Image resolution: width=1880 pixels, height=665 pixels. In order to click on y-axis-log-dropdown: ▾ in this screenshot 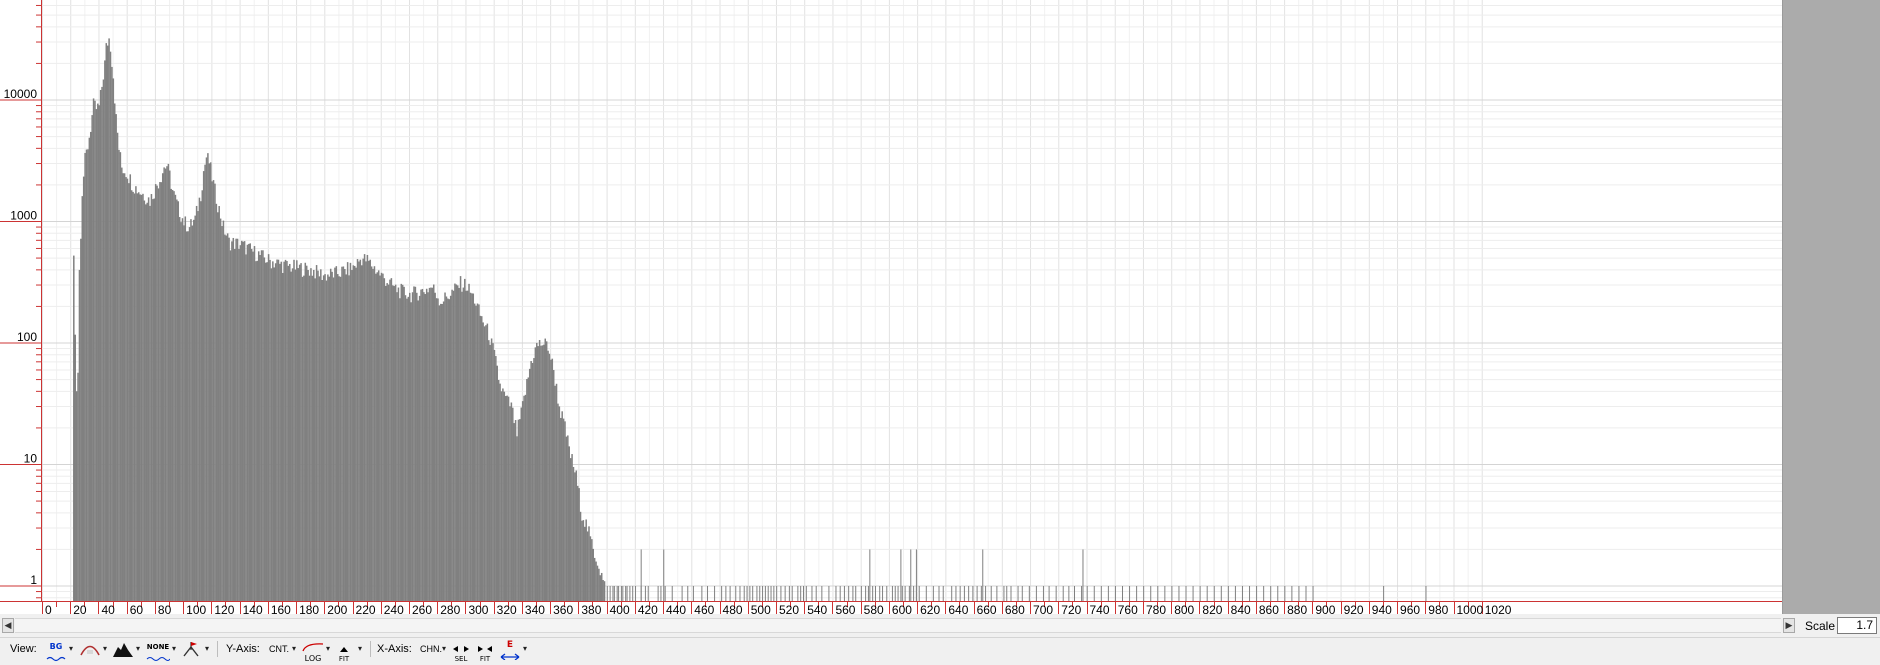, I will do `click(328, 652)`.